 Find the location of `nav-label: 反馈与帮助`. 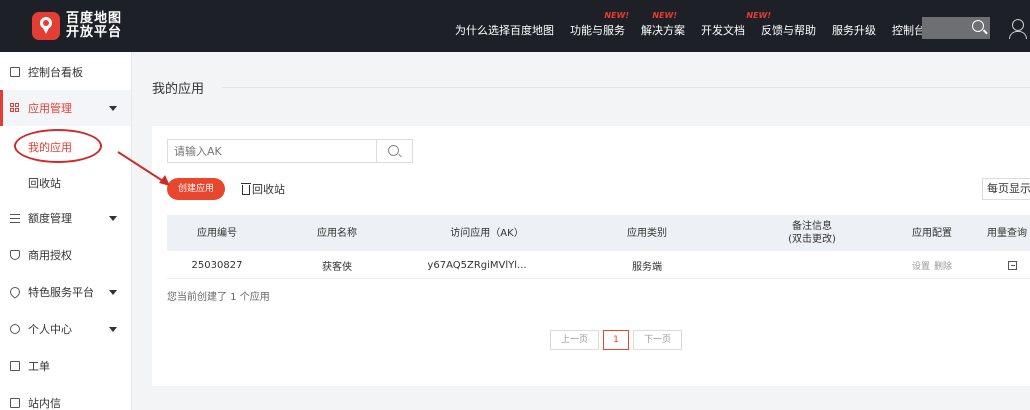

nav-label: 反馈与帮助 is located at coordinates (788, 30).